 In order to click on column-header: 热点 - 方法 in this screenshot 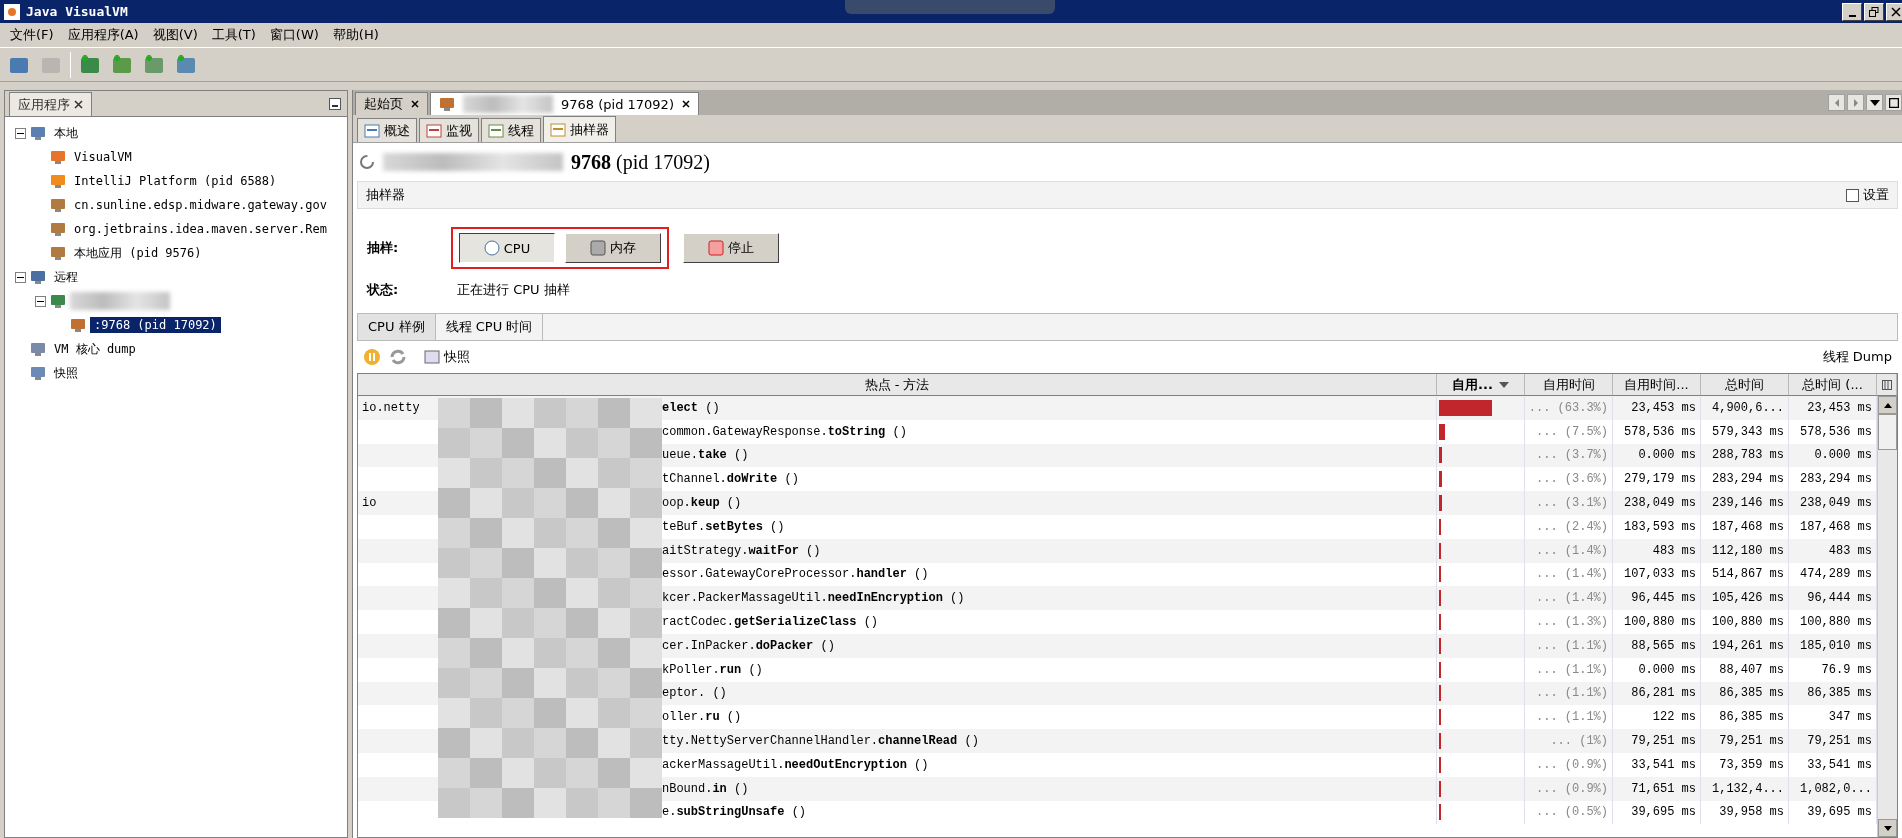, I will do `click(897, 385)`.